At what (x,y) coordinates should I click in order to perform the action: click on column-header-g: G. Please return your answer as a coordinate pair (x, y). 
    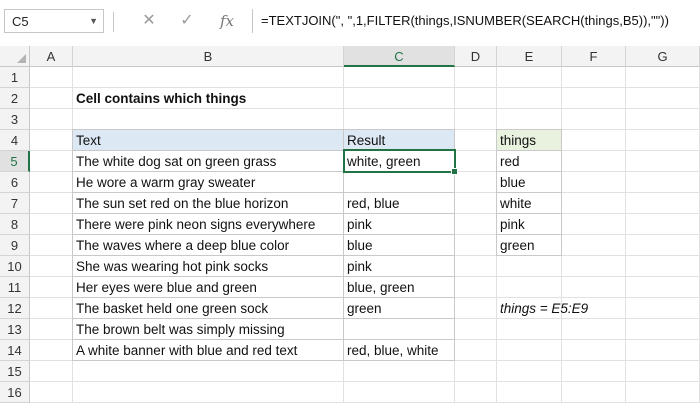
    Looking at the image, I should click on (663, 56).